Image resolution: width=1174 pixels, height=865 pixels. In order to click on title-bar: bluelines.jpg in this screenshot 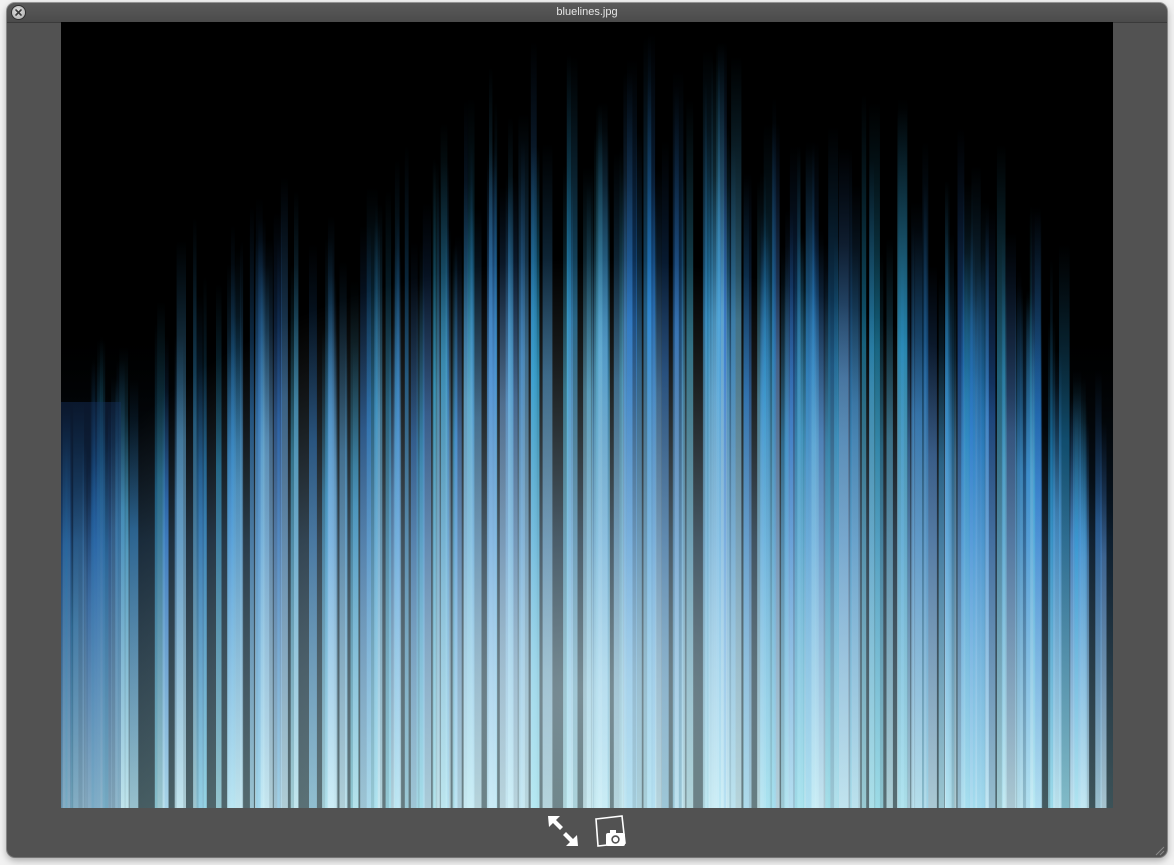, I will do `click(587, 13)`.